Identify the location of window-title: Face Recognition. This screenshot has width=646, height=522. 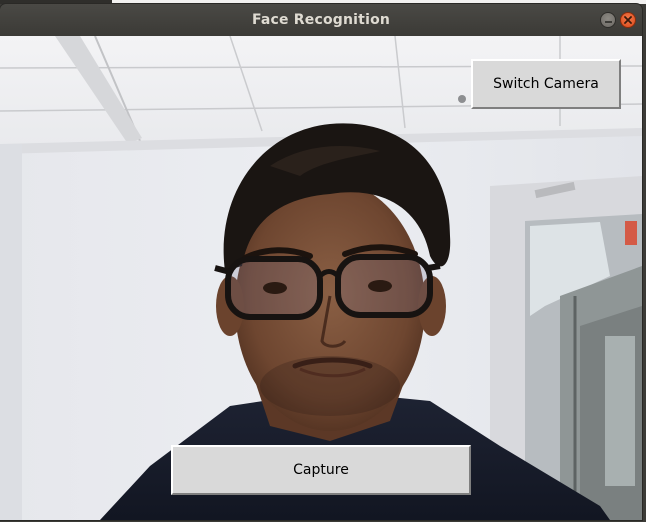
(321, 20).